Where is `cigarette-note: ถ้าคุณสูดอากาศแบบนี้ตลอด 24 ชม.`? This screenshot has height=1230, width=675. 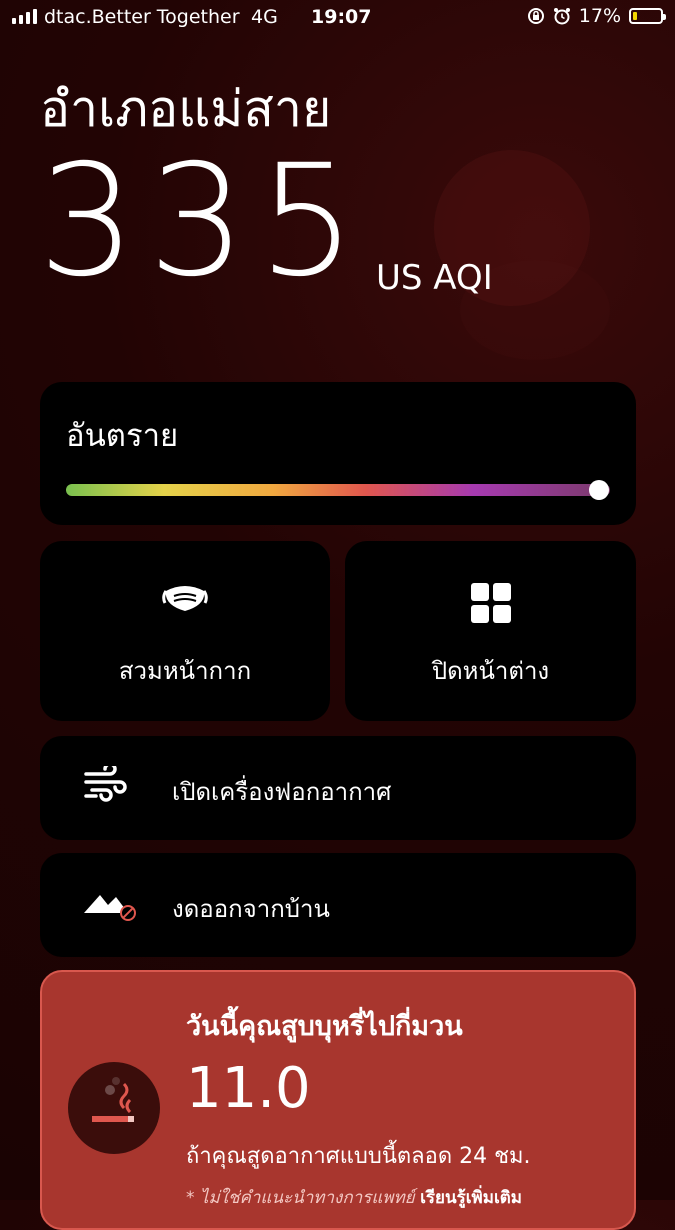 cigarette-note: ถ้าคุณสูดอากาศแบบนี้ตลอด 24 ชม. is located at coordinates (358, 1156).